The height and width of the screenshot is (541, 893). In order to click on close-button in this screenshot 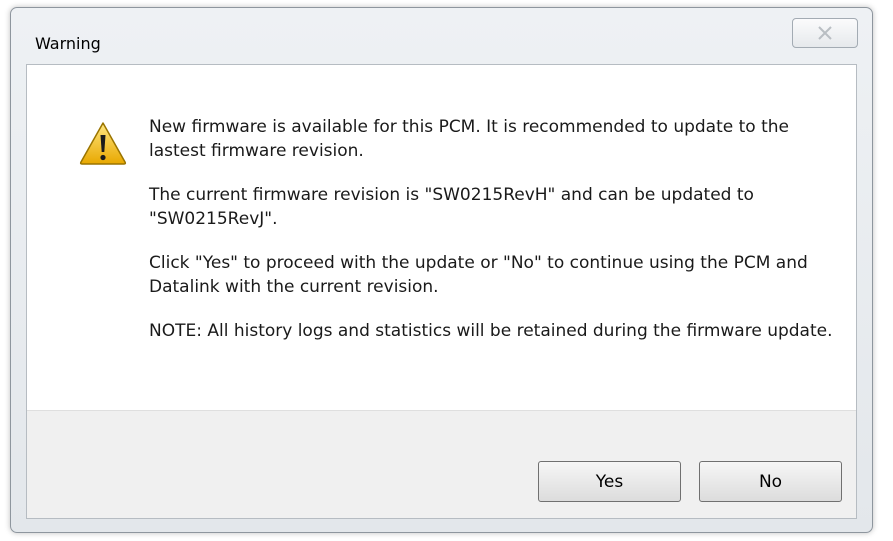, I will do `click(825, 33)`.